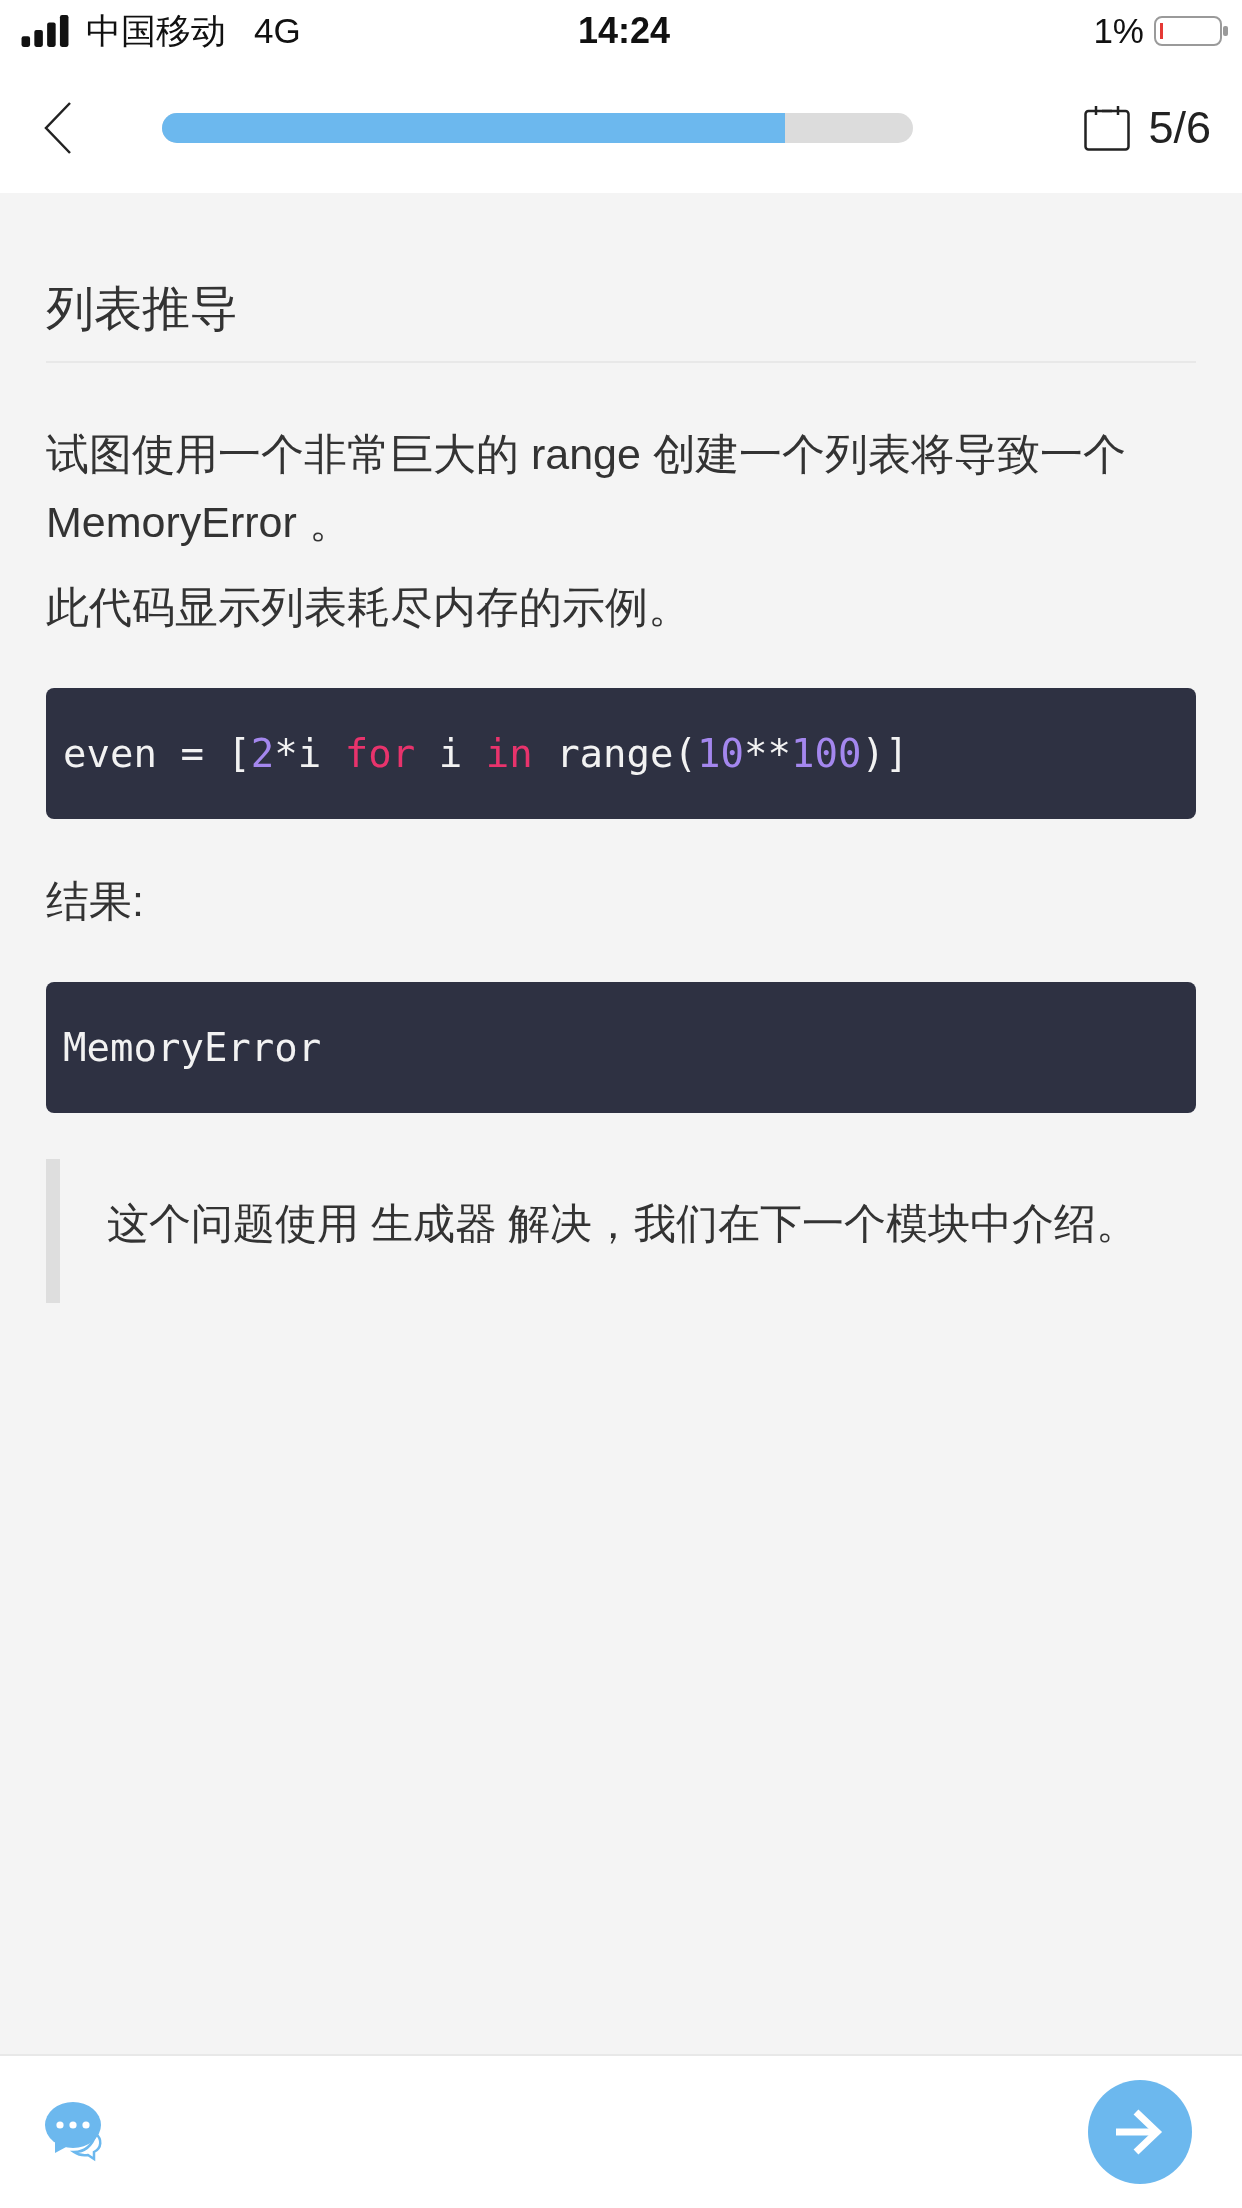 The width and height of the screenshot is (1242, 2208). Describe the element at coordinates (369, 607) in the screenshot. I see `paragraph-text: 此代码显示列表耗尽内存的示例。` at that location.